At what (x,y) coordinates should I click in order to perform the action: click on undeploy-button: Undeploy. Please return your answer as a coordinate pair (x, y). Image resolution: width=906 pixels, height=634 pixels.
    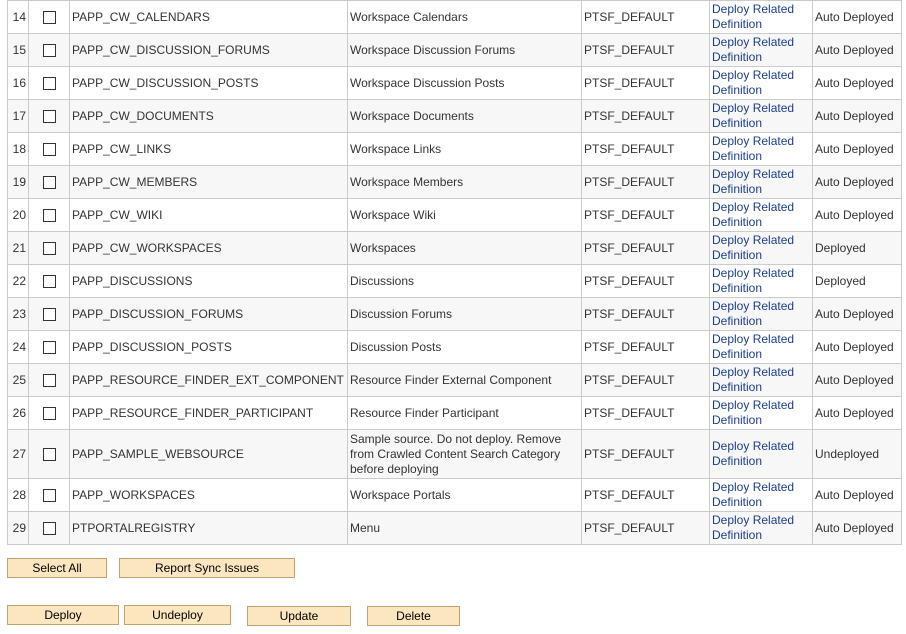
    Looking at the image, I should click on (177, 615).